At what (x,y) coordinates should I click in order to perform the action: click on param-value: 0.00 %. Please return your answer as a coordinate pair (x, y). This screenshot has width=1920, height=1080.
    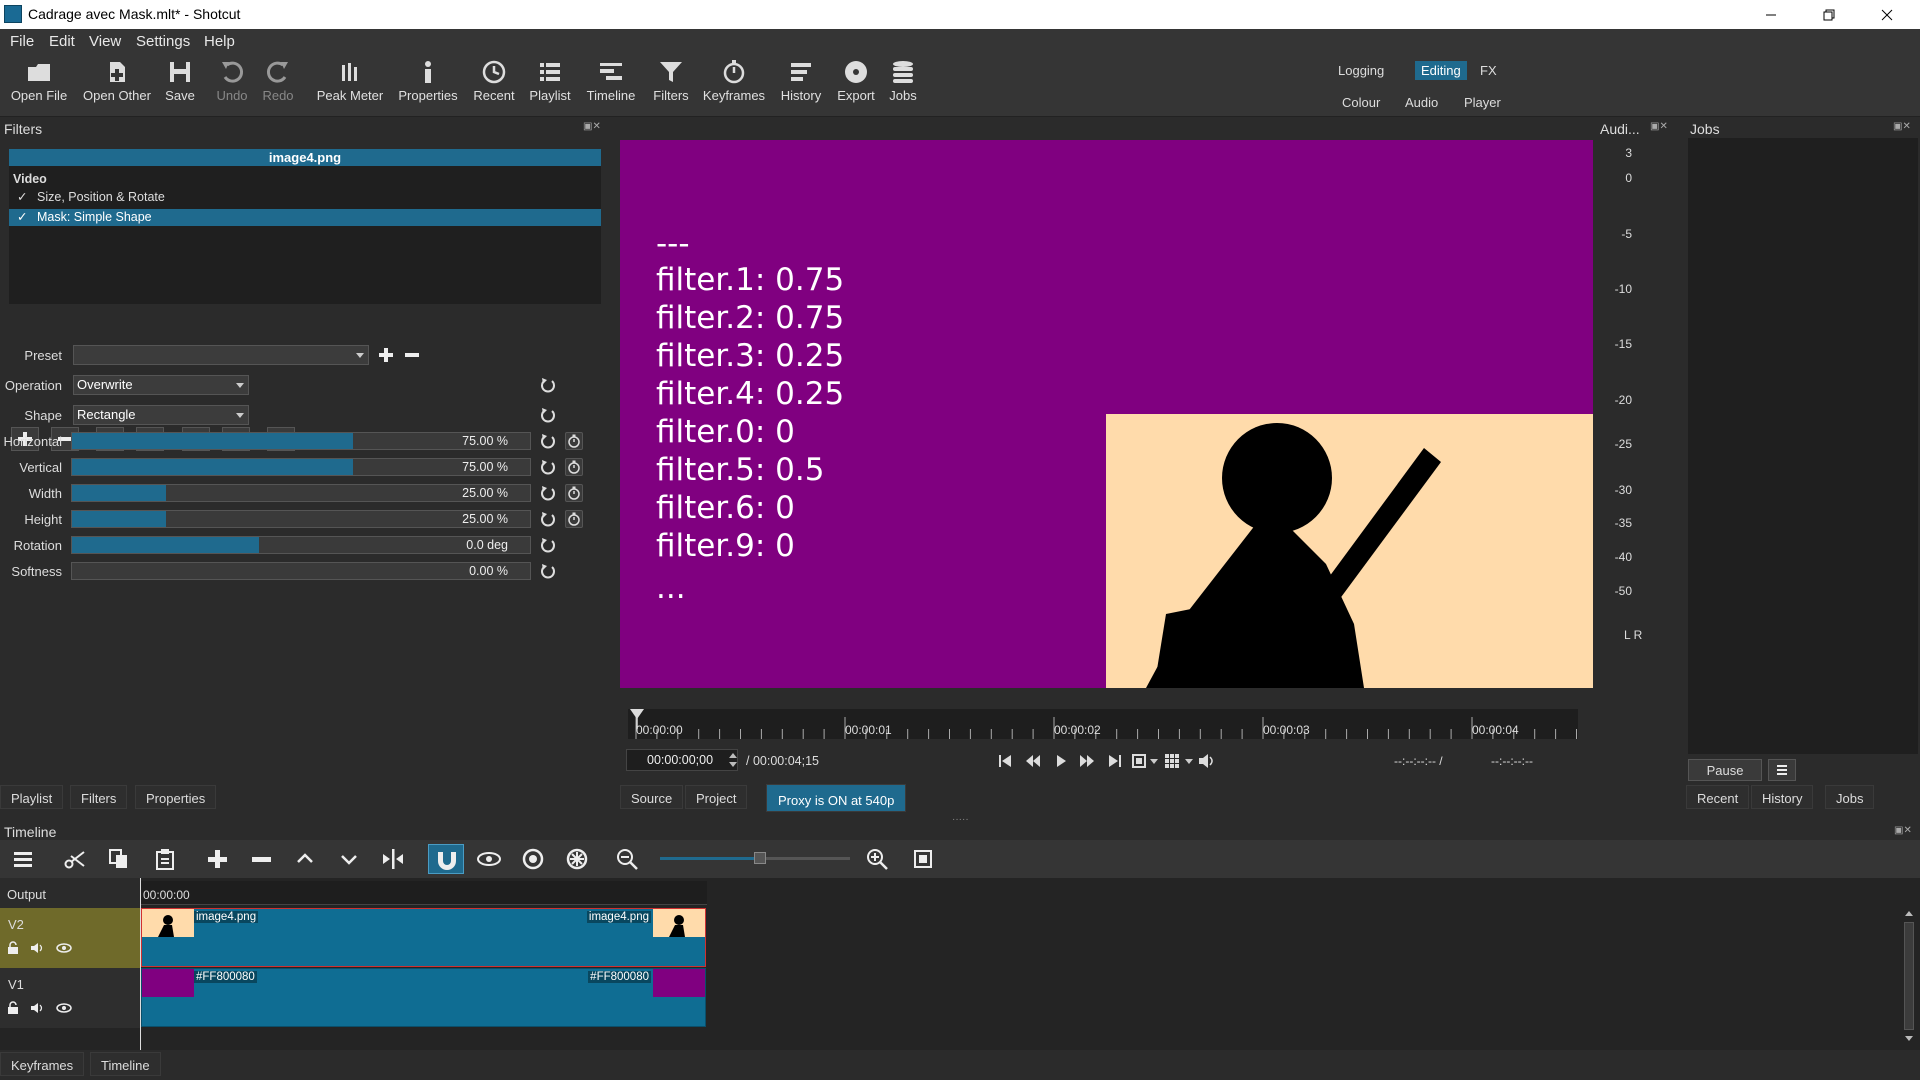
    Looking at the image, I should click on (488, 571).